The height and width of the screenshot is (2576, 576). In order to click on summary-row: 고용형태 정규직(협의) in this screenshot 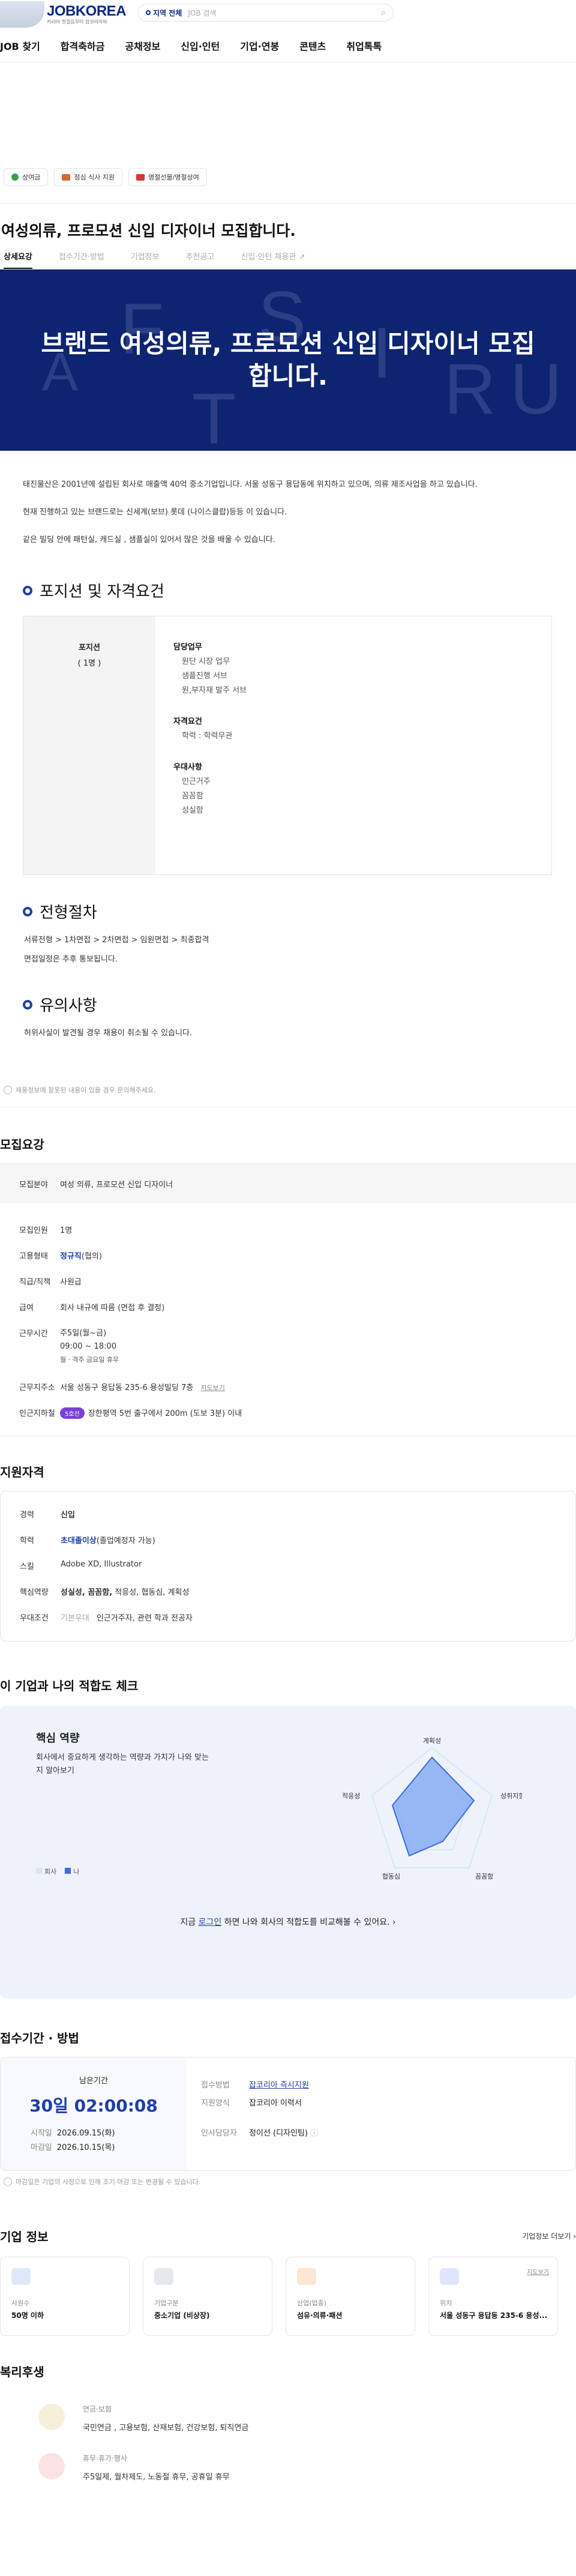, I will do `click(60, 1256)`.